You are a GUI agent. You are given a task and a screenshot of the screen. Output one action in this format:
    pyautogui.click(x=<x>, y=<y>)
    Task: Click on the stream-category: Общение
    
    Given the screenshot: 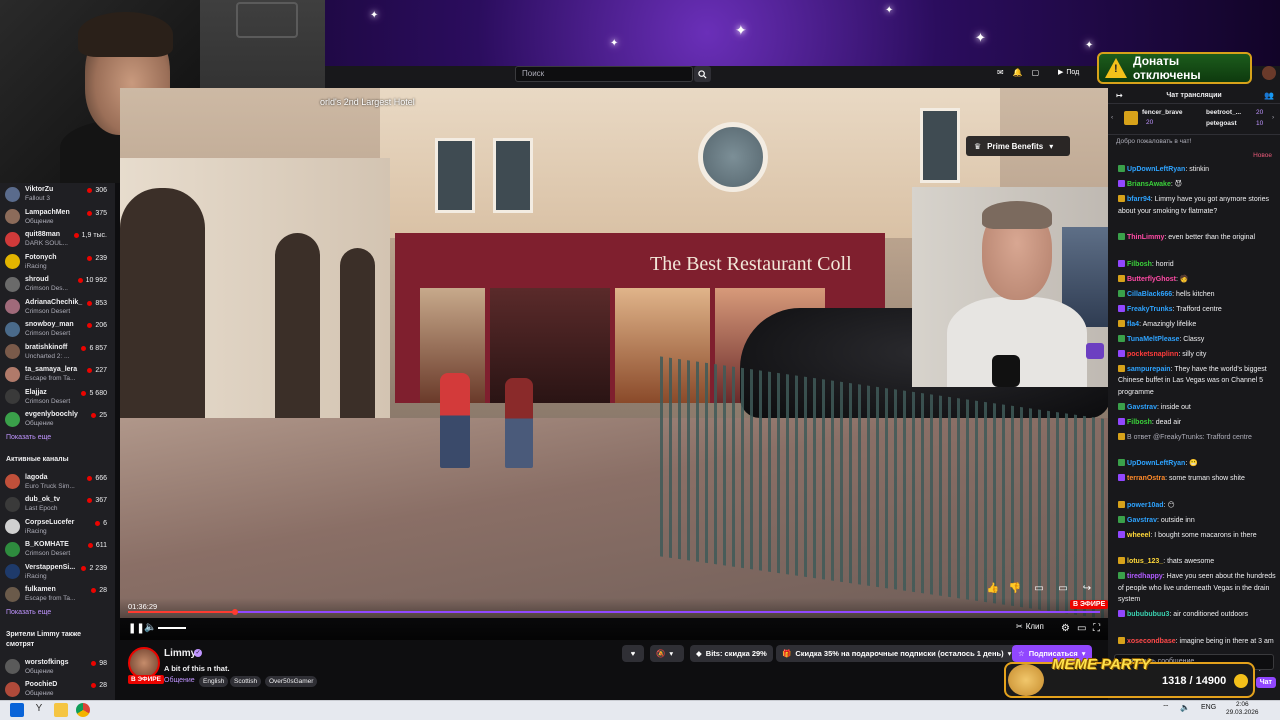 What is the action you would take?
    pyautogui.click(x=179, y=680)
    